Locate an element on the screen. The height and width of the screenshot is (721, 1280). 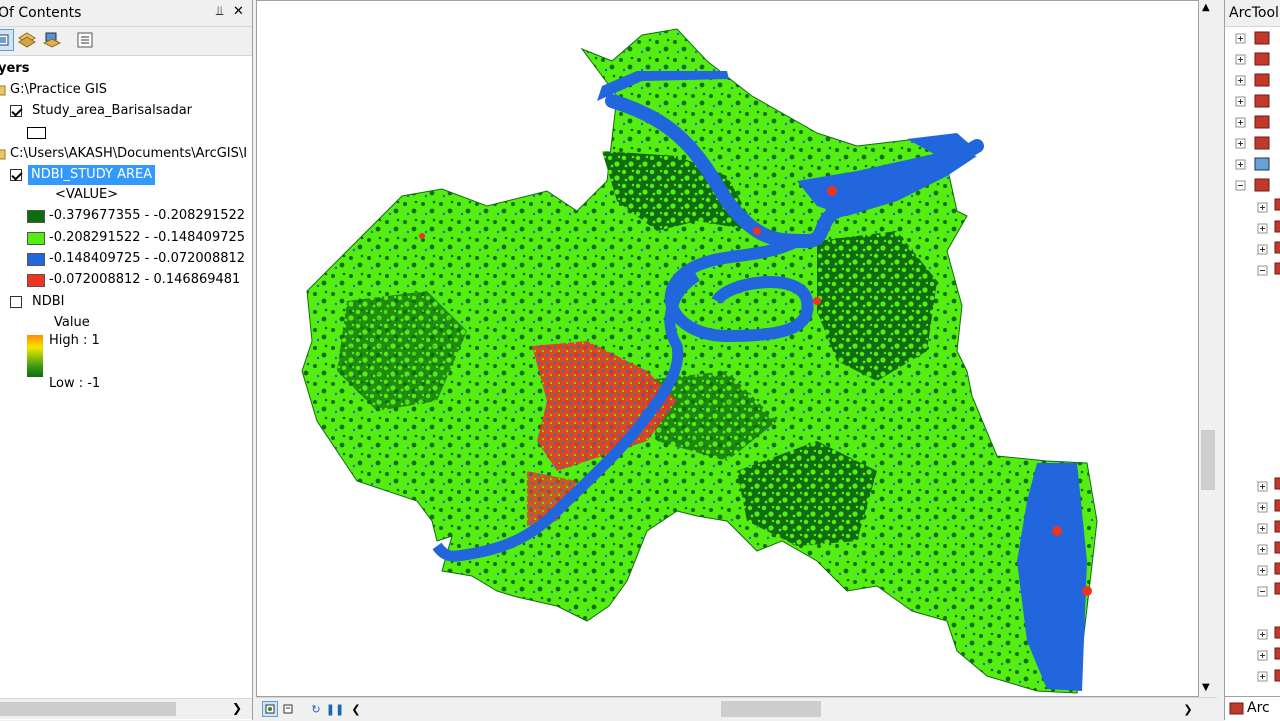
ndbi-color-ramp is located at coordinates (35, 356).